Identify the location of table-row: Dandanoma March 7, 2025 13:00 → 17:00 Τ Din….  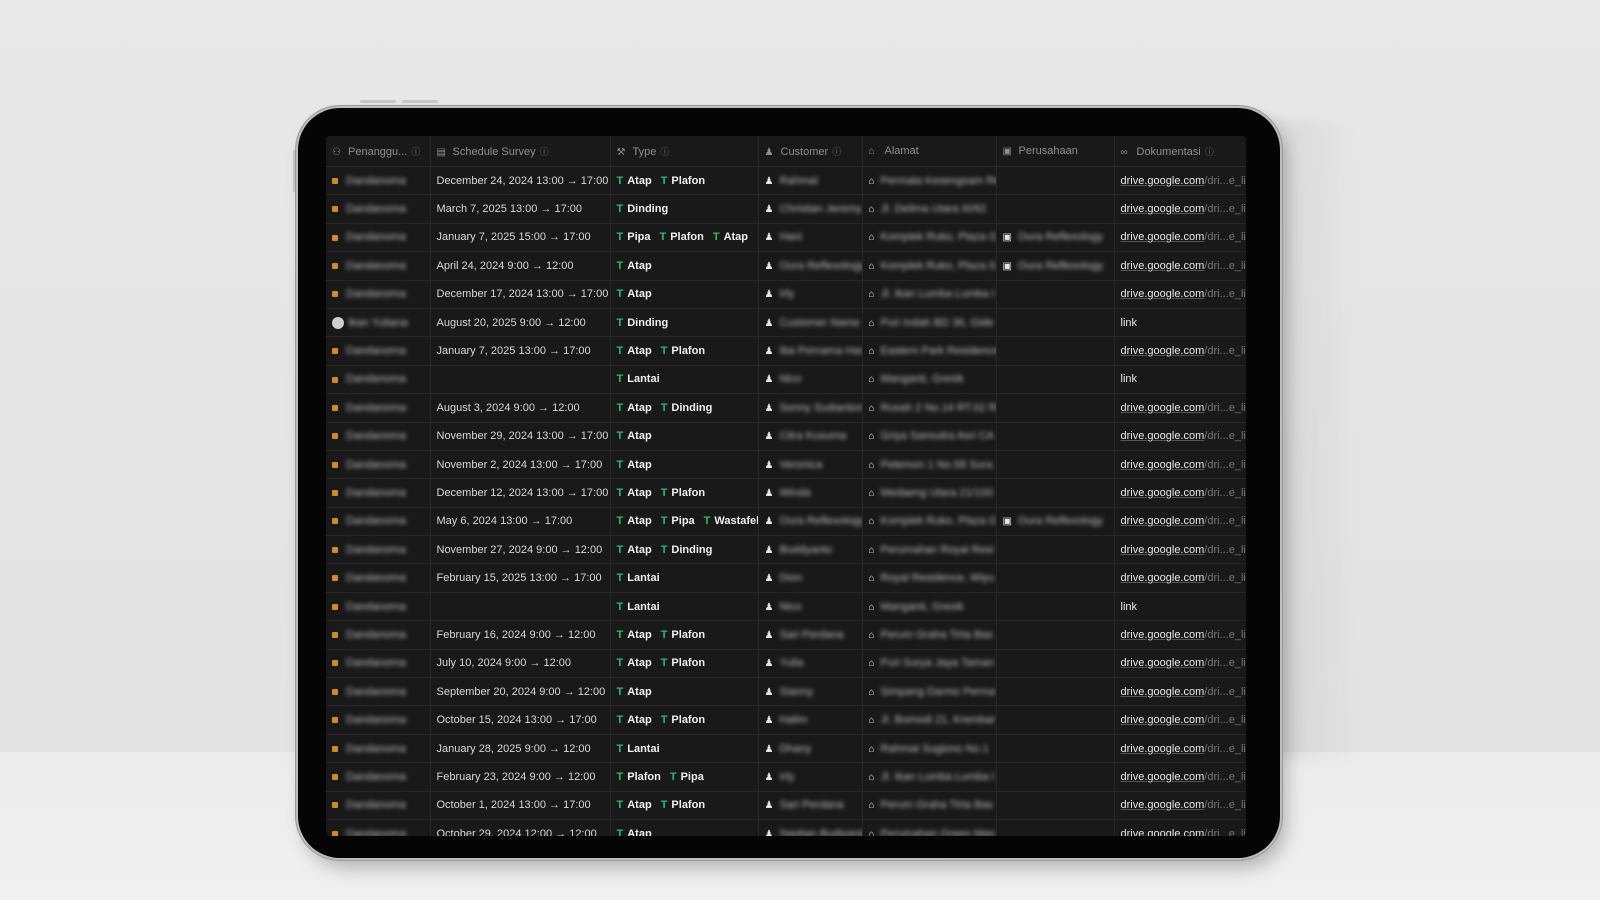
(786, 209).